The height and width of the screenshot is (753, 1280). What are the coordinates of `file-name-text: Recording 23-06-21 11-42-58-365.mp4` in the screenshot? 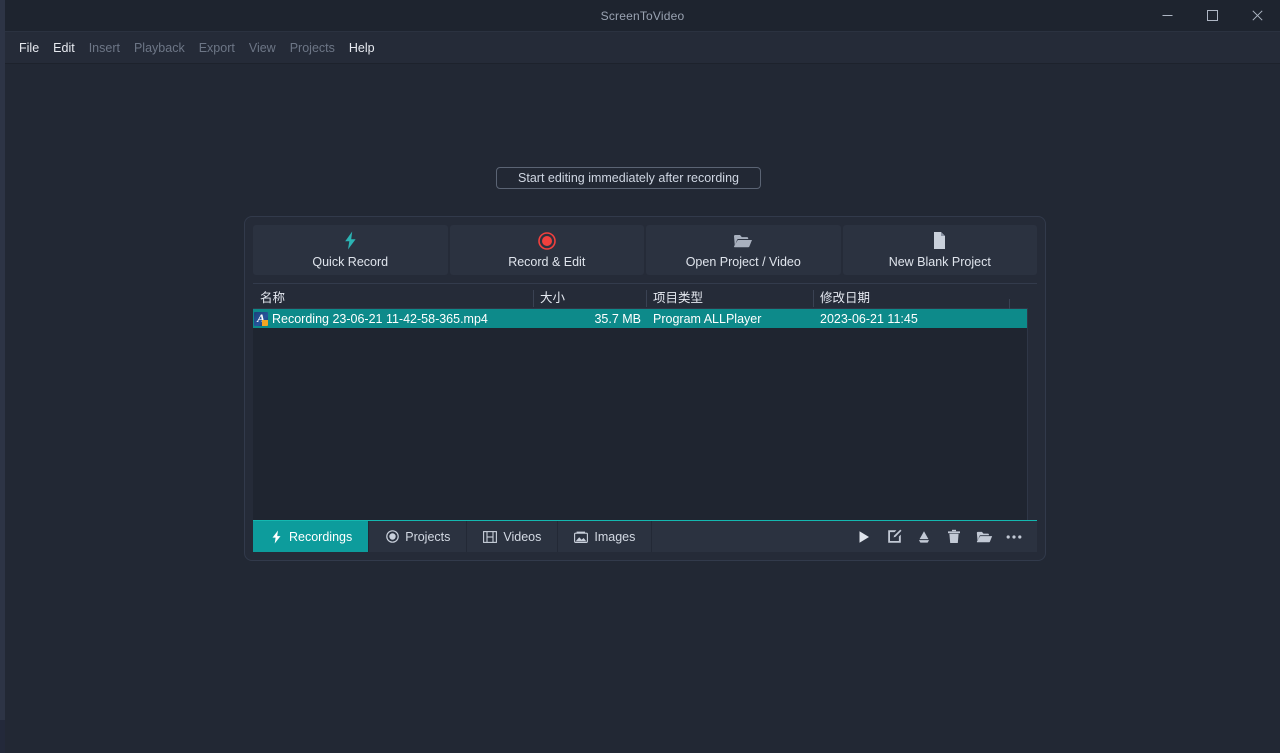 It's located at (380, 318).